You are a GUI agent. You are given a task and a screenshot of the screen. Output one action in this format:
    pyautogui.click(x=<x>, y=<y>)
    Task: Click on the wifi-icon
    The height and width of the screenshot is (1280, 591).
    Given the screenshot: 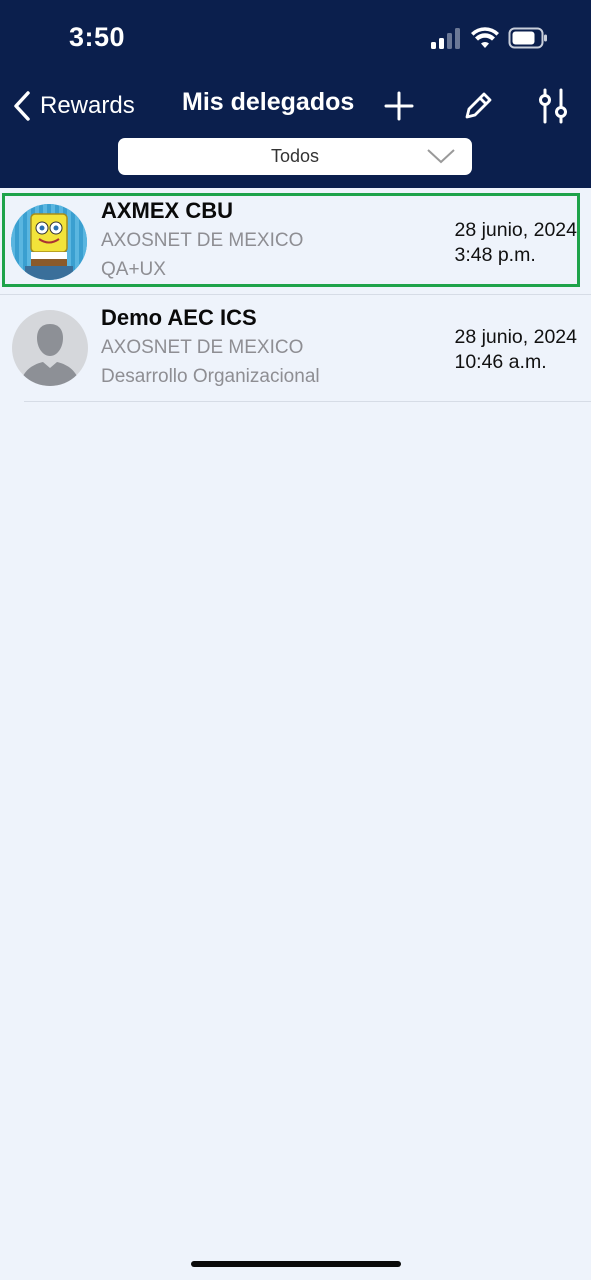 What is the action you would take?
    pyautogui.click(x=485, y=37)
    